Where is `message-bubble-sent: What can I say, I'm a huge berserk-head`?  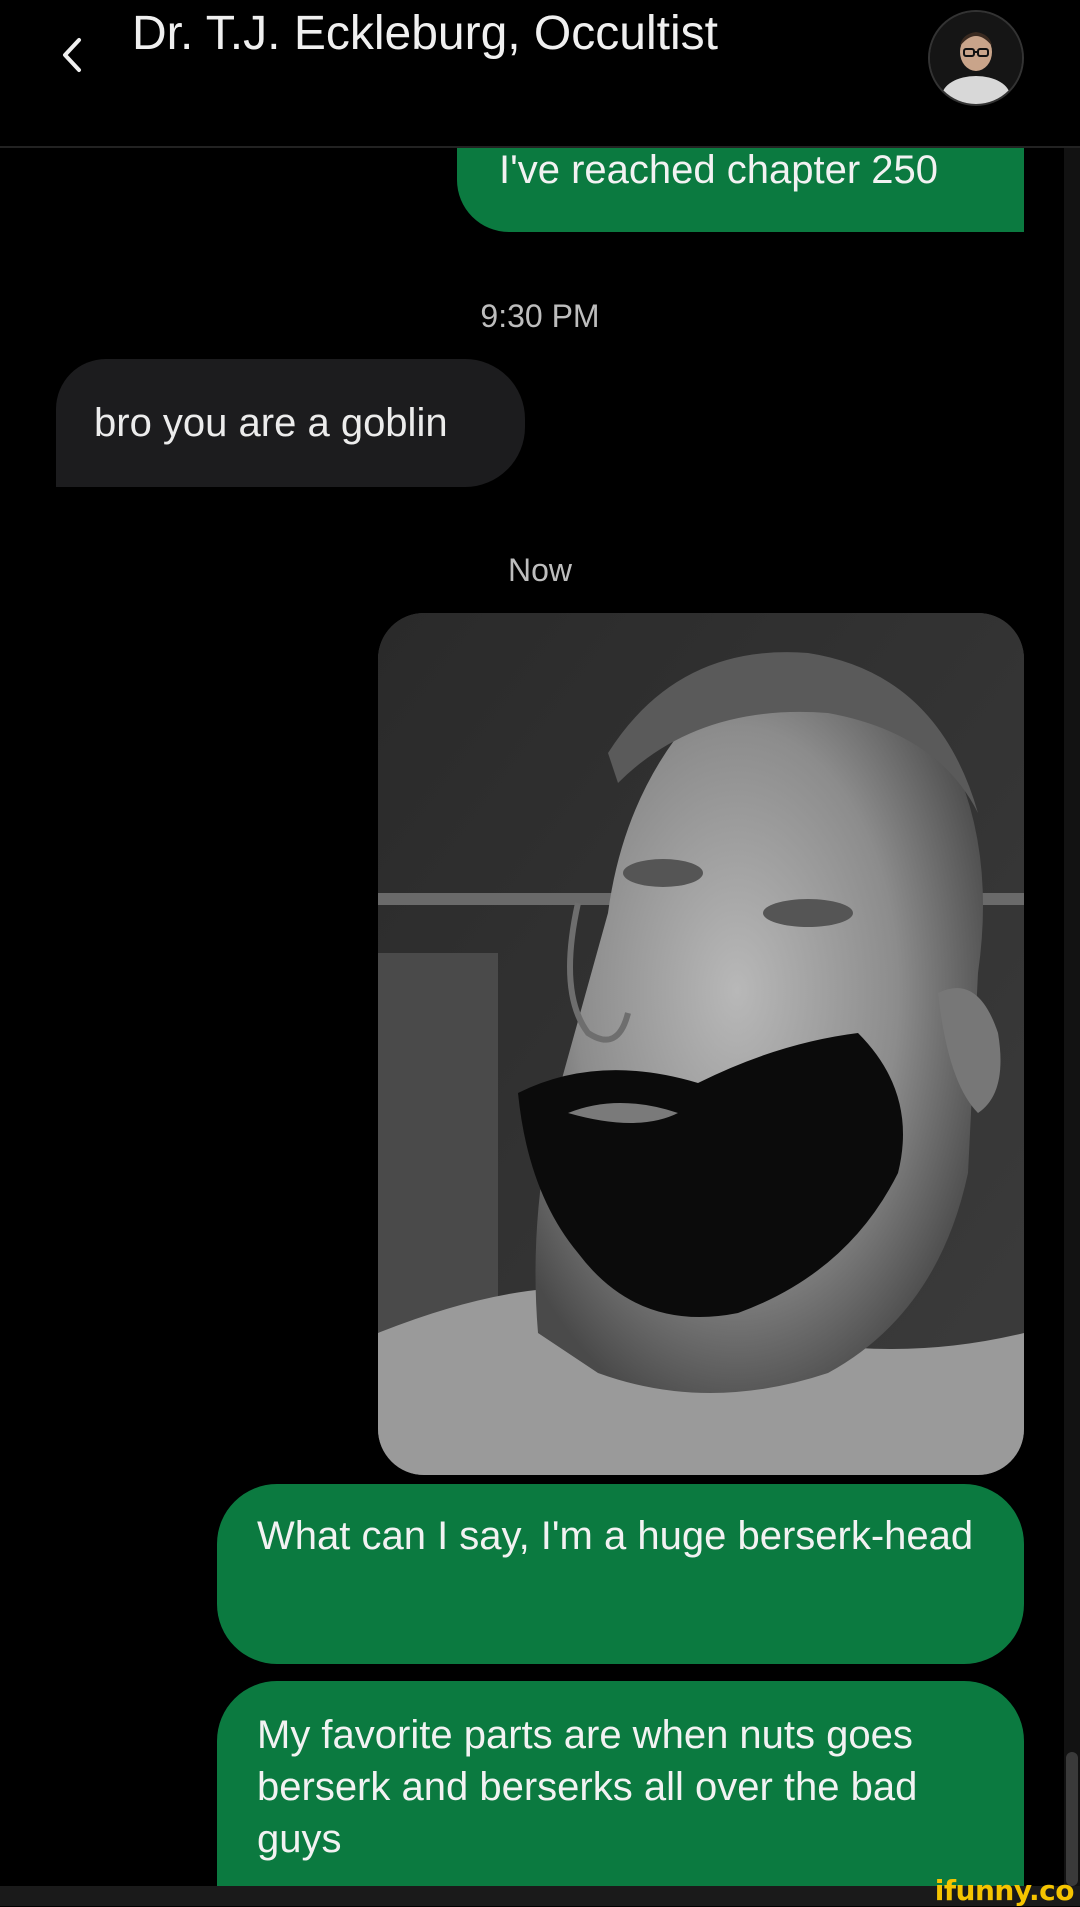
message-bubble-sent: What can I say, I'm a huge berserk-head is located at coordinates (620, 1574).